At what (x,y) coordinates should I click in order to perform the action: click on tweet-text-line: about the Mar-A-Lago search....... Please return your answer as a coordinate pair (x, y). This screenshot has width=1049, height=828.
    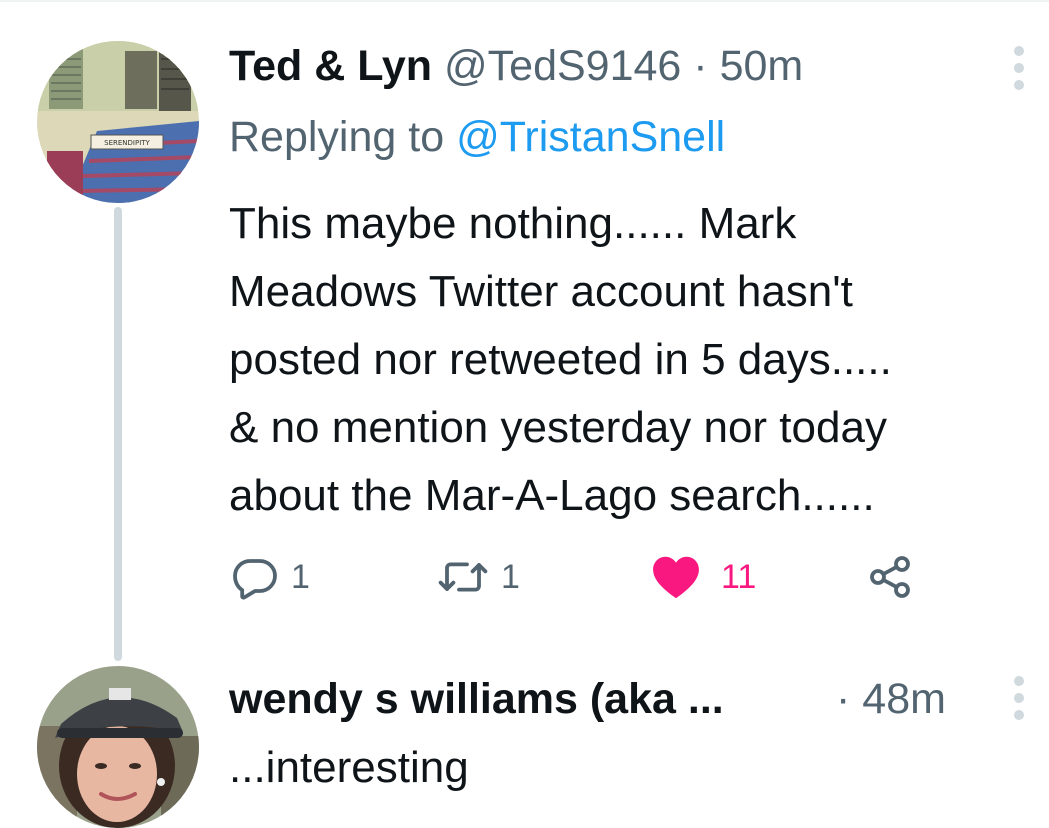
    Looking at the image, I should click on (552, 495).